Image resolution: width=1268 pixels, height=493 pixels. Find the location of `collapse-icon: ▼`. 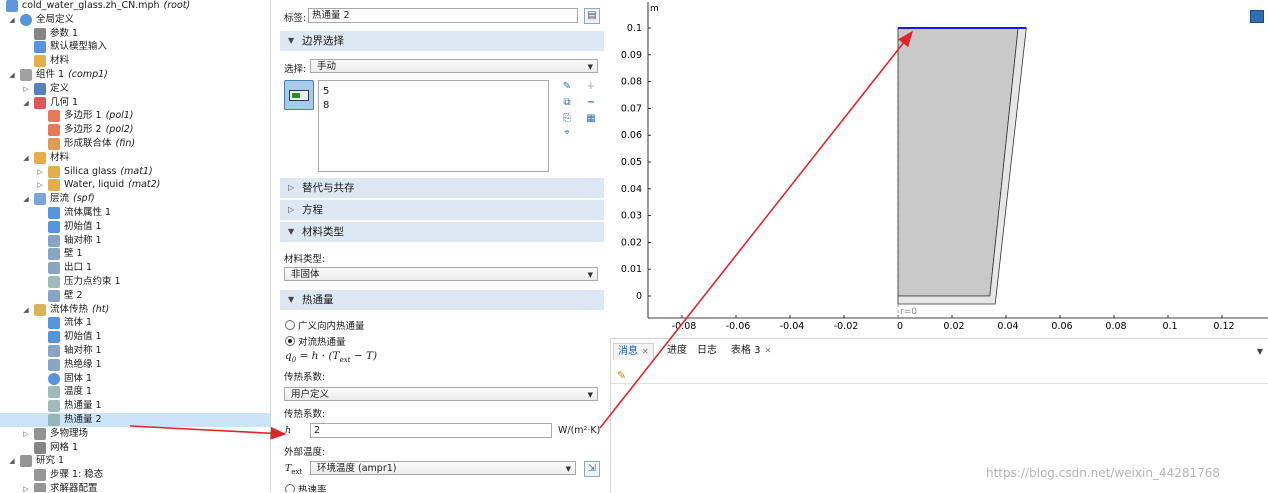

collapse-icon: ▼ is located at coordinates (291, 231).